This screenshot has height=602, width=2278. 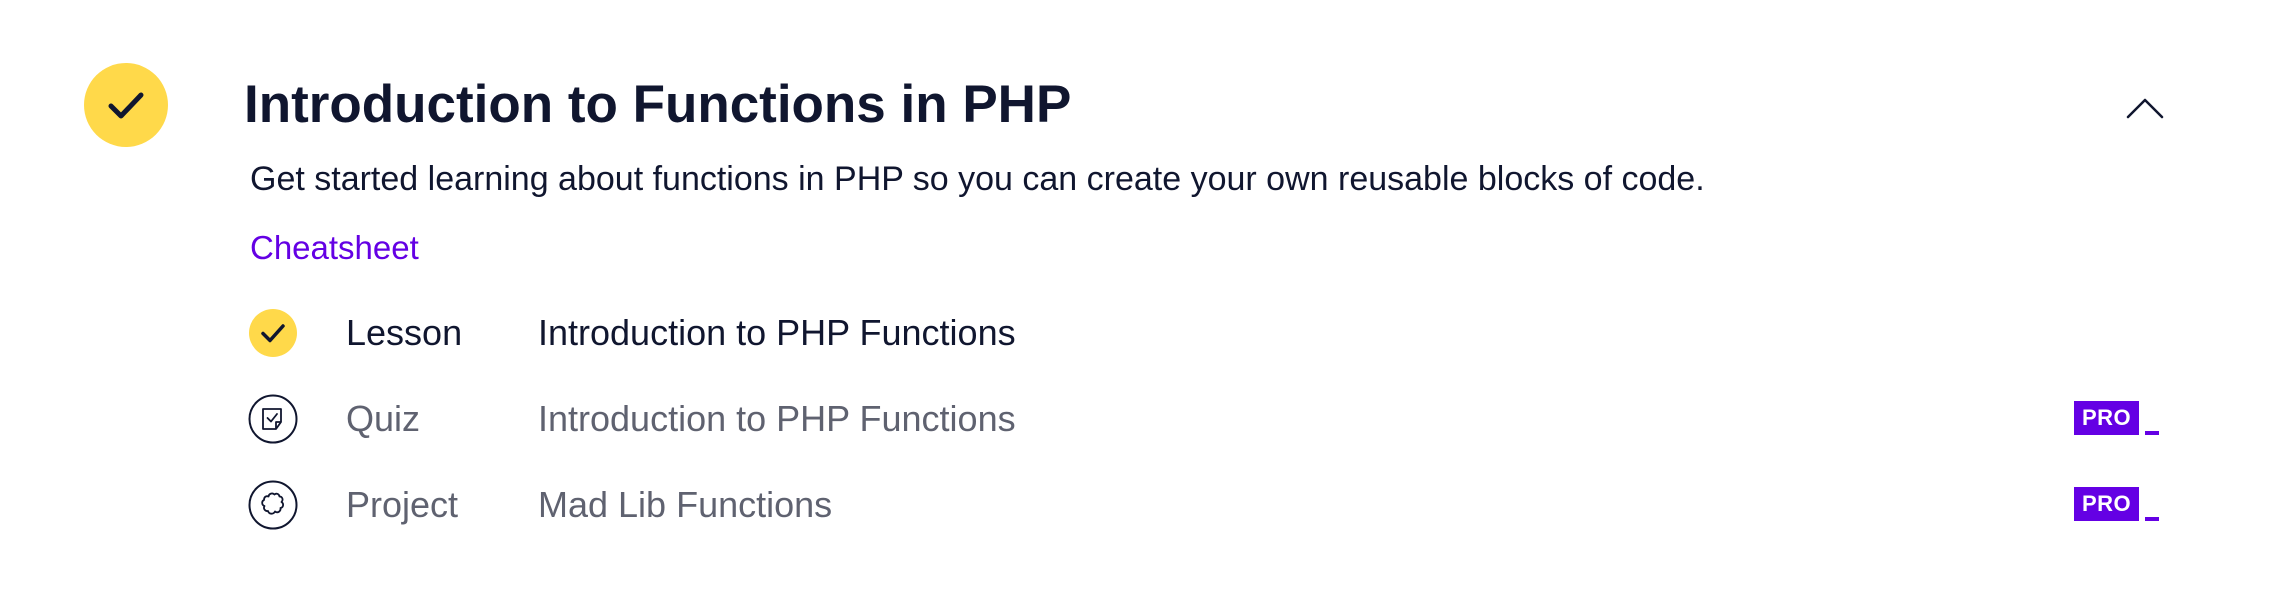 I want to click on module-title: Introduction to Functions in PHP, so click(x=658, y=104).